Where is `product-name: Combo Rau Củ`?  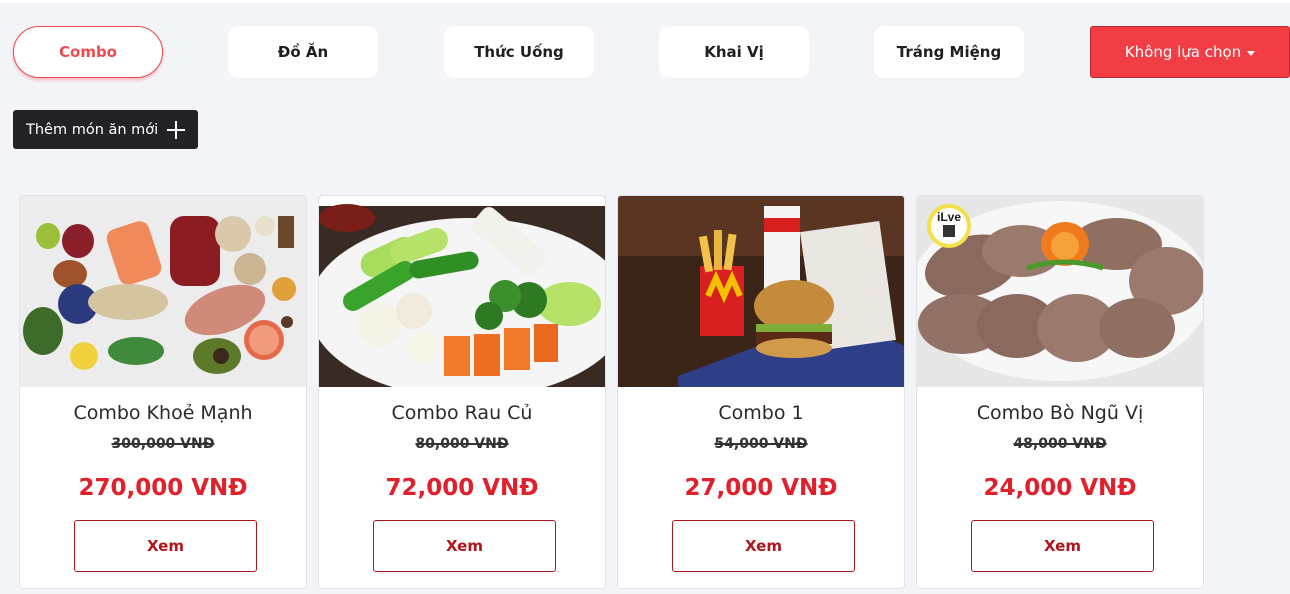 product-name: Combo Rau Củ is located at coordinates (462, 413).